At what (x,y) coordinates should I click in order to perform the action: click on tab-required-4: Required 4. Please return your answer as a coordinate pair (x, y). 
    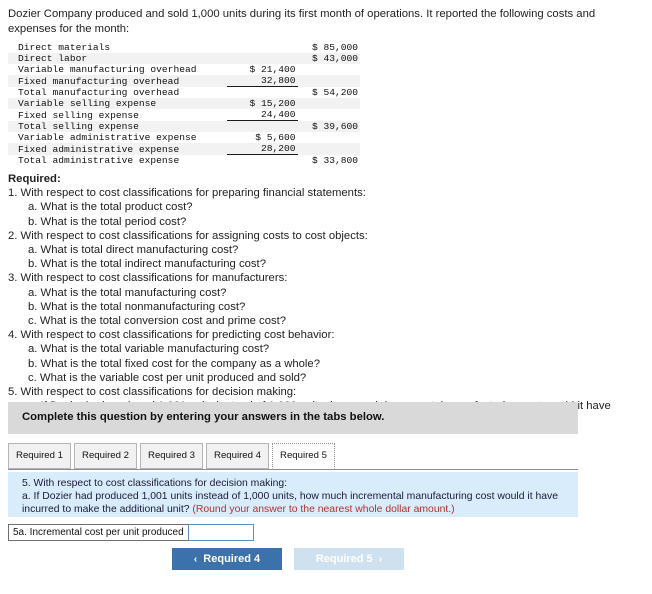
    Looking at the image, I should click on (237, 456).